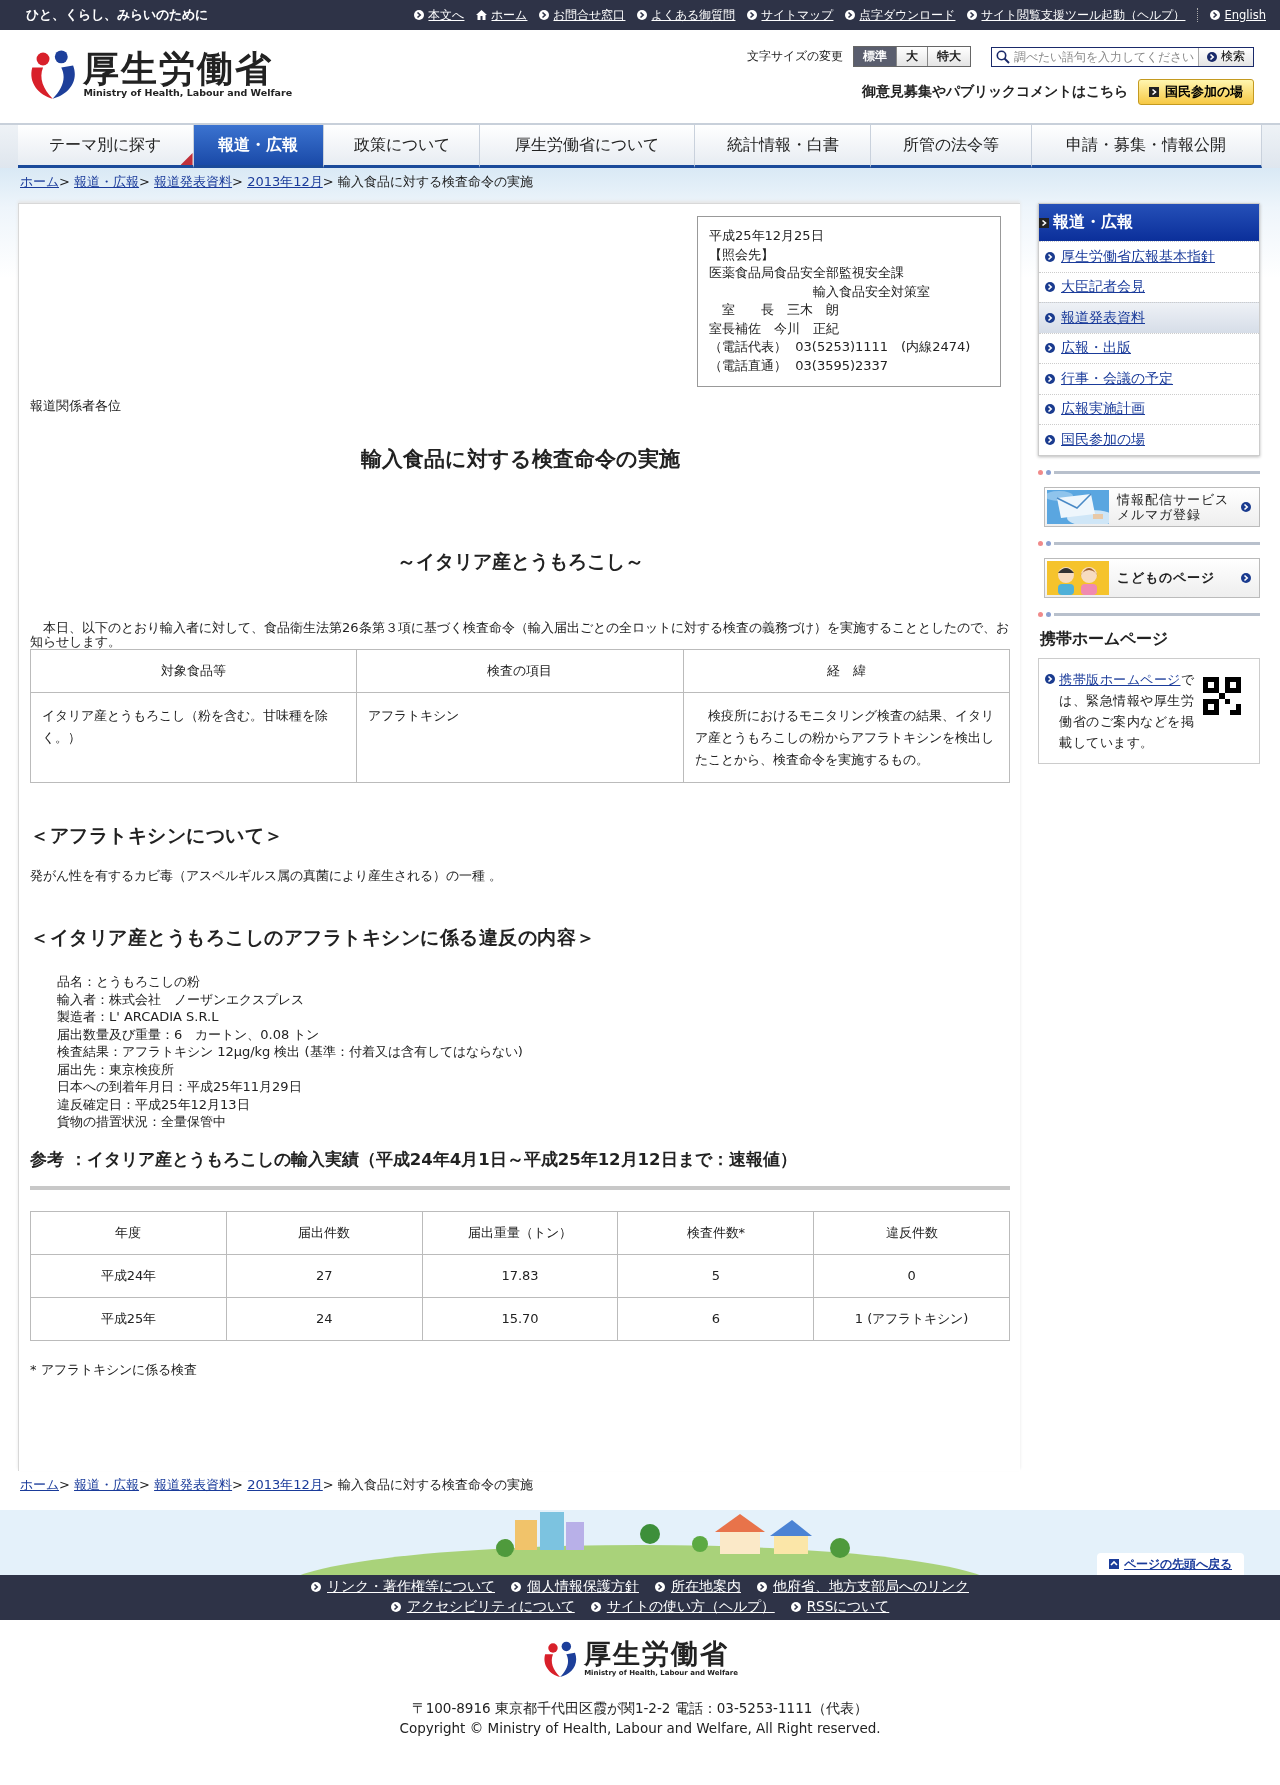  Describe the element at coordinates (179, 68) in the screenshot. I see `logo-wordmark: 厚生労働省` at that location.